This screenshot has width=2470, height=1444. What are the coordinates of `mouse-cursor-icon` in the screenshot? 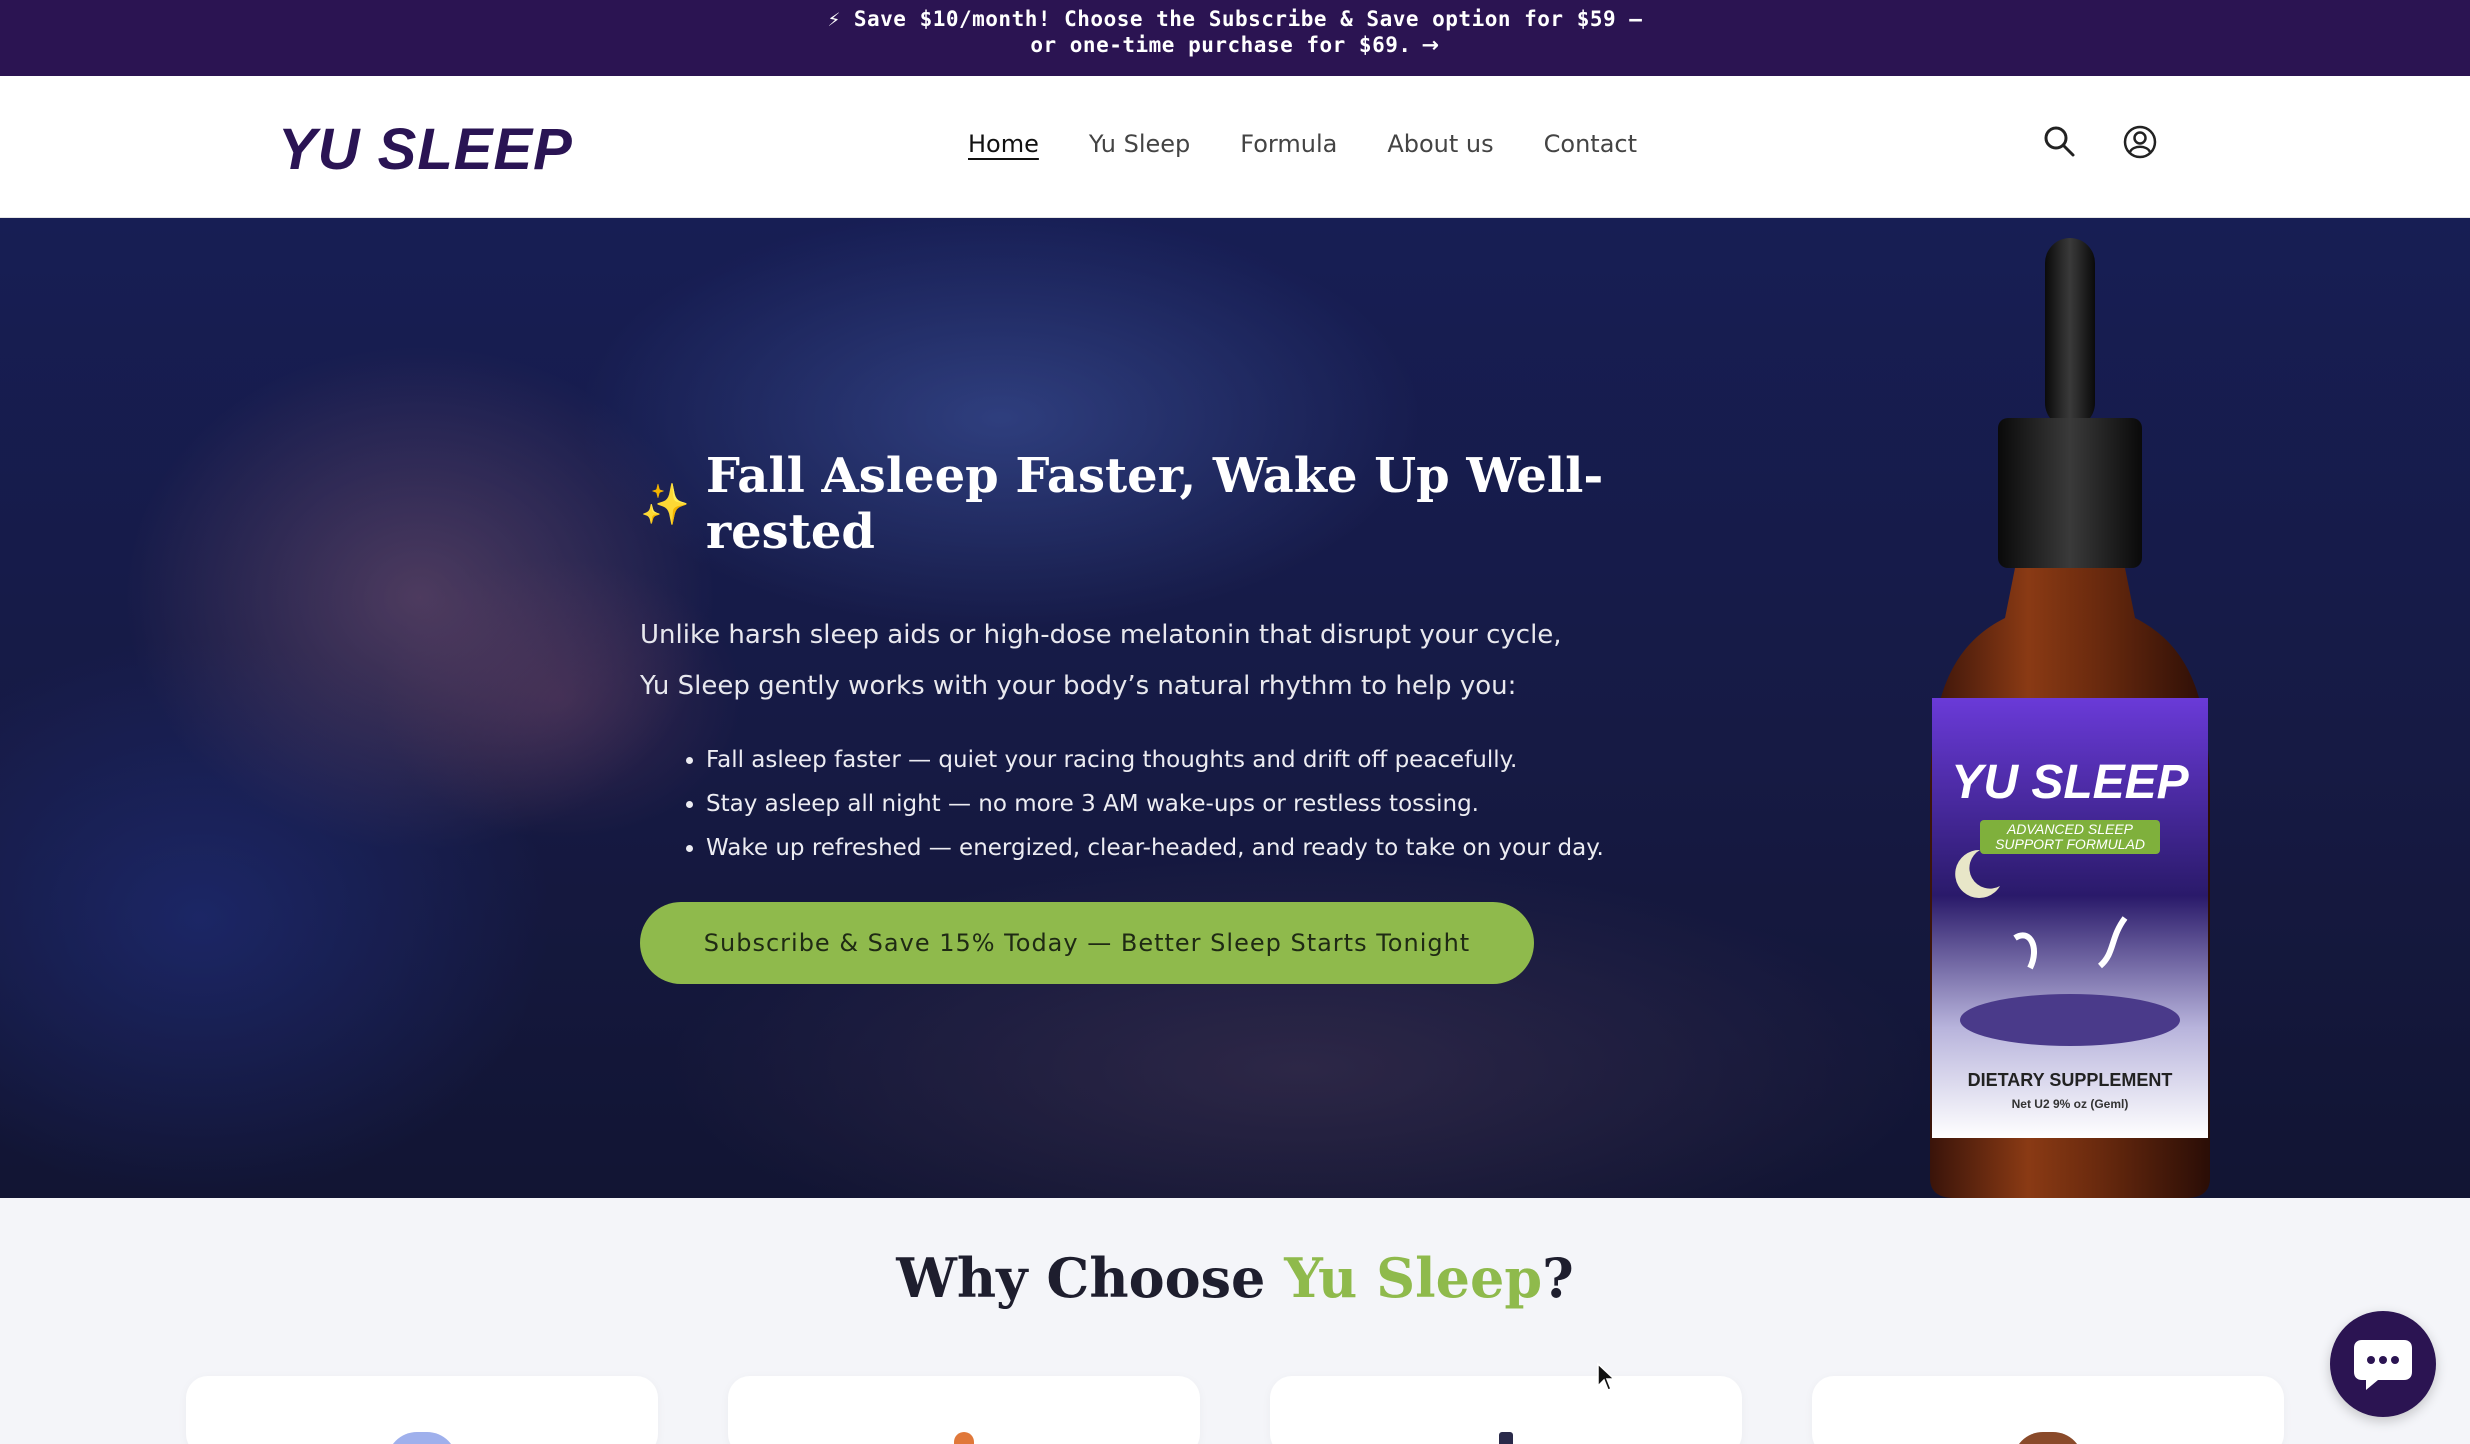 It's located at (1606, 1376).